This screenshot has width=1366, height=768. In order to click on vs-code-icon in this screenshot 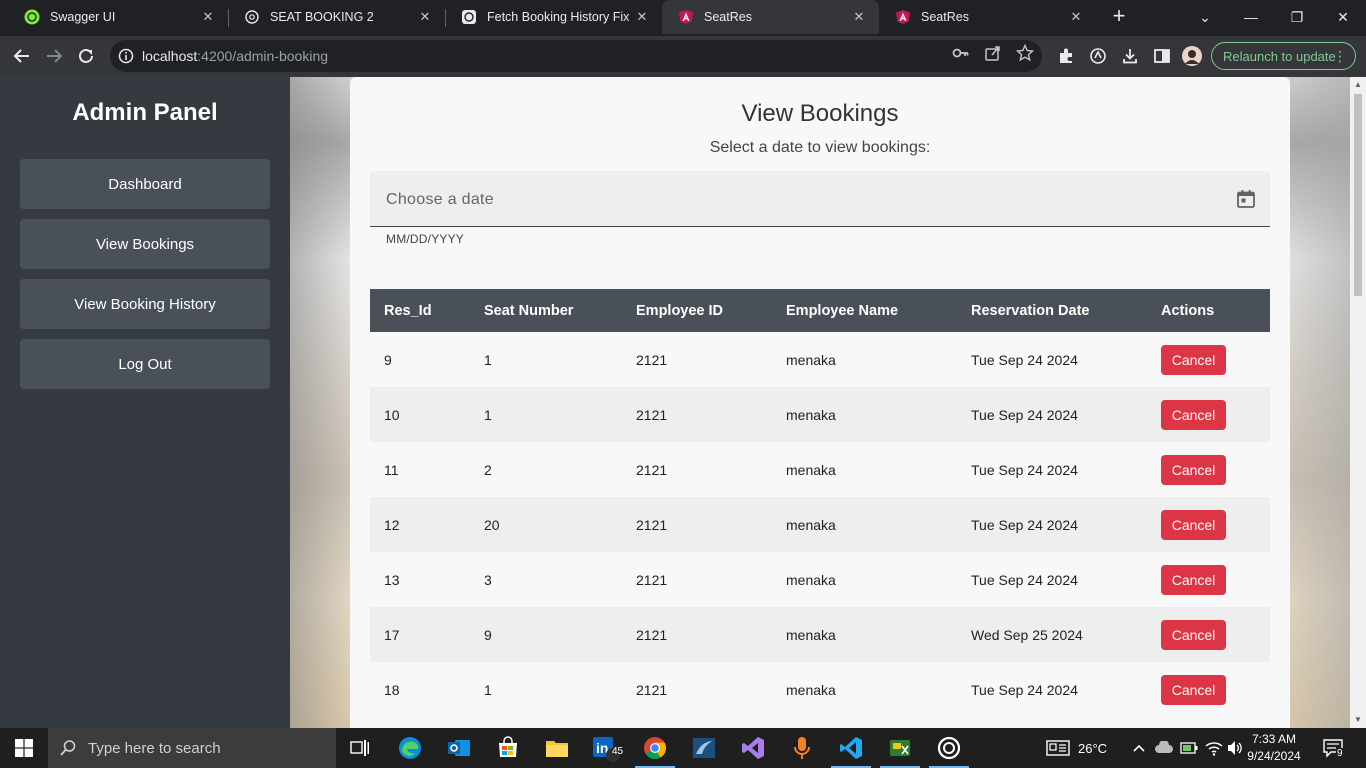, I will do `click(851, 748)`.